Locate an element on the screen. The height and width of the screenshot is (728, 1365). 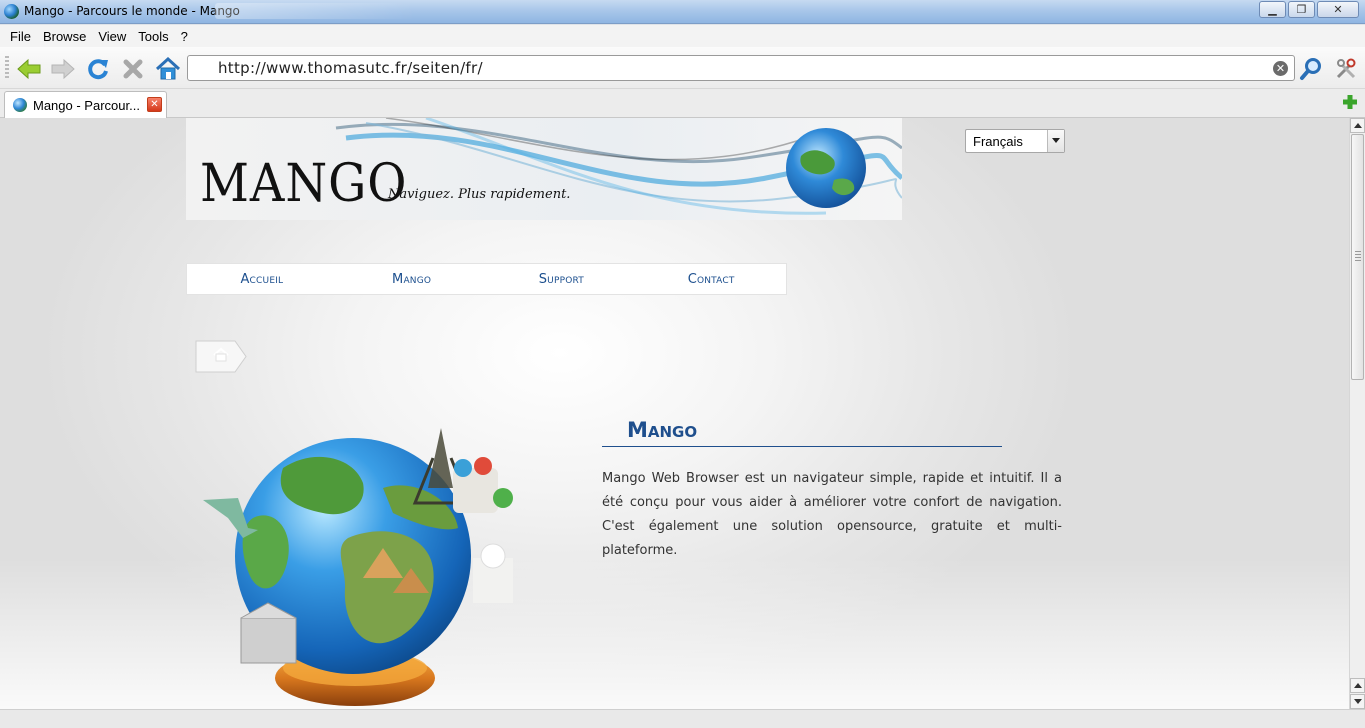
window-titlebar: Mango - Parcours le monde - Mango ▁ ❐ ✕ is located at coordinates (682, 12).